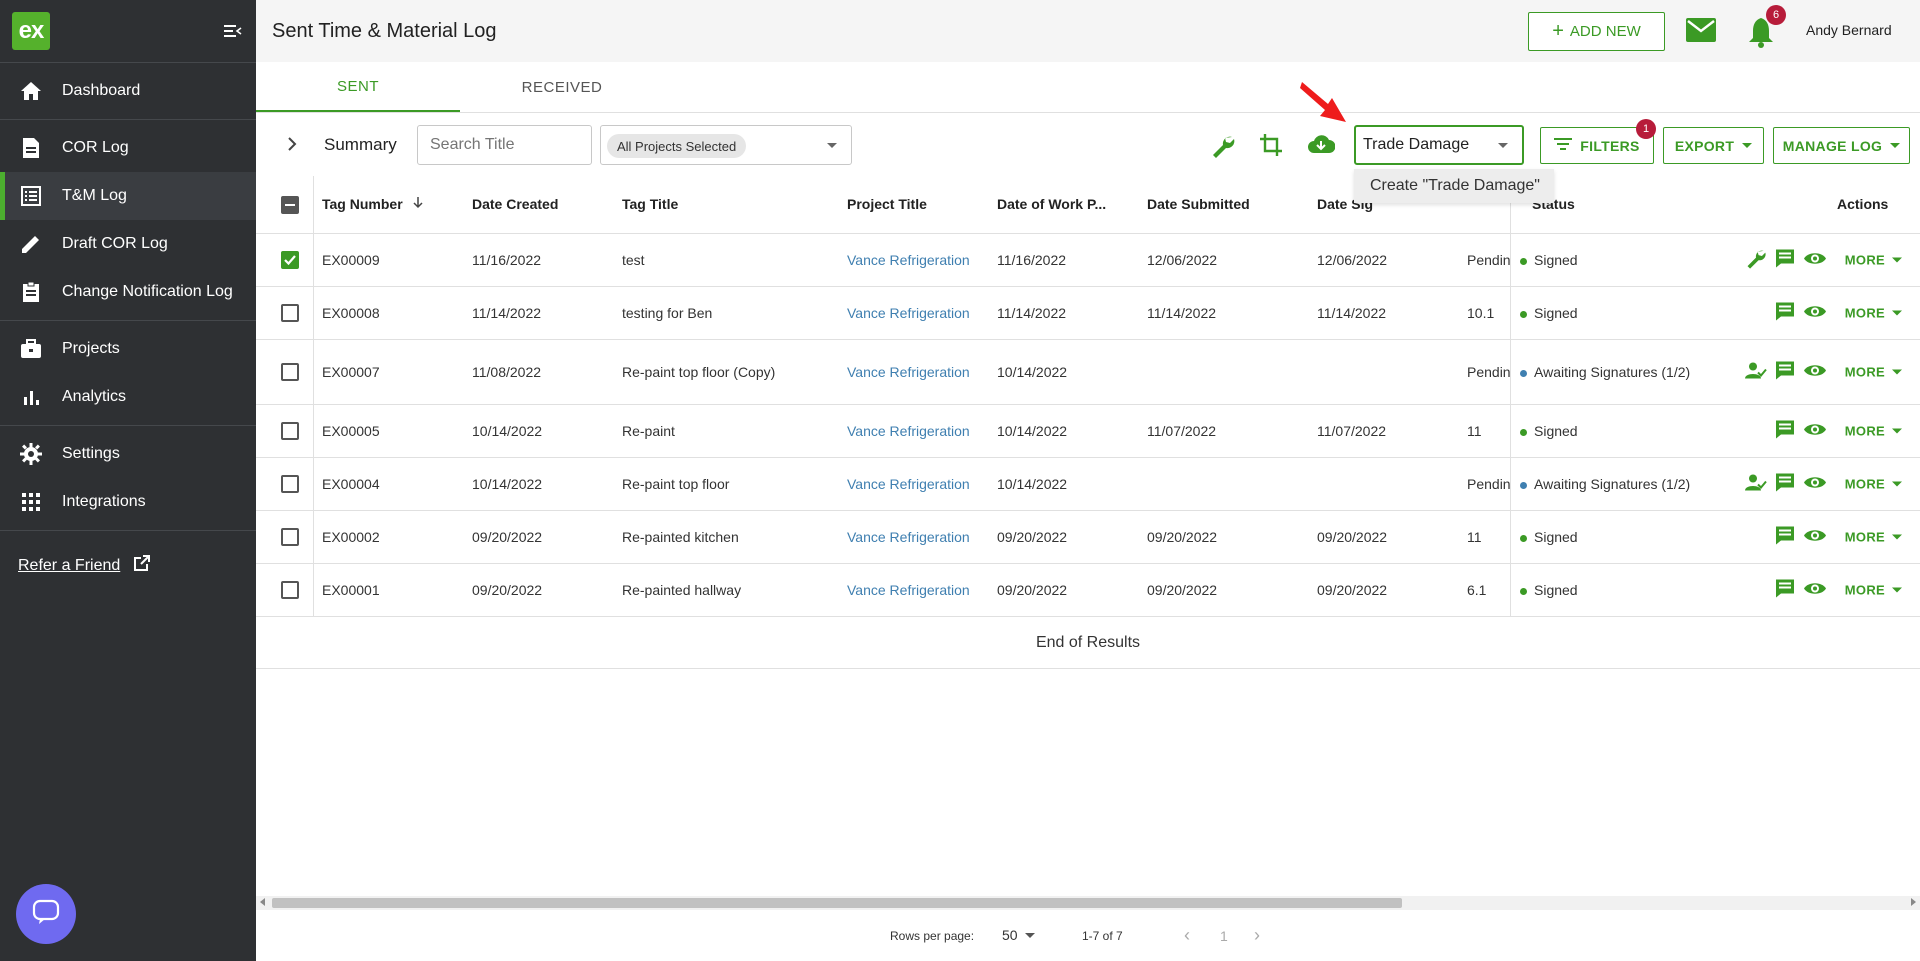  Describe the element at coordinates (128, 196) in the screenshot. I see `sidebar-item-t-m-log: T&M Log` at that location.